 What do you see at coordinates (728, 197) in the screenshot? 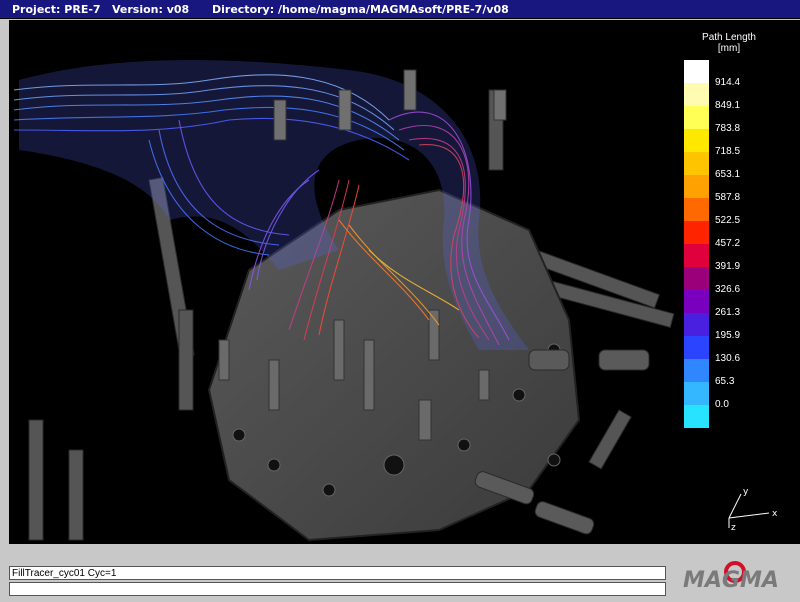
I see `legend-tick-label: 587.8` at bounding box center [728, 197].